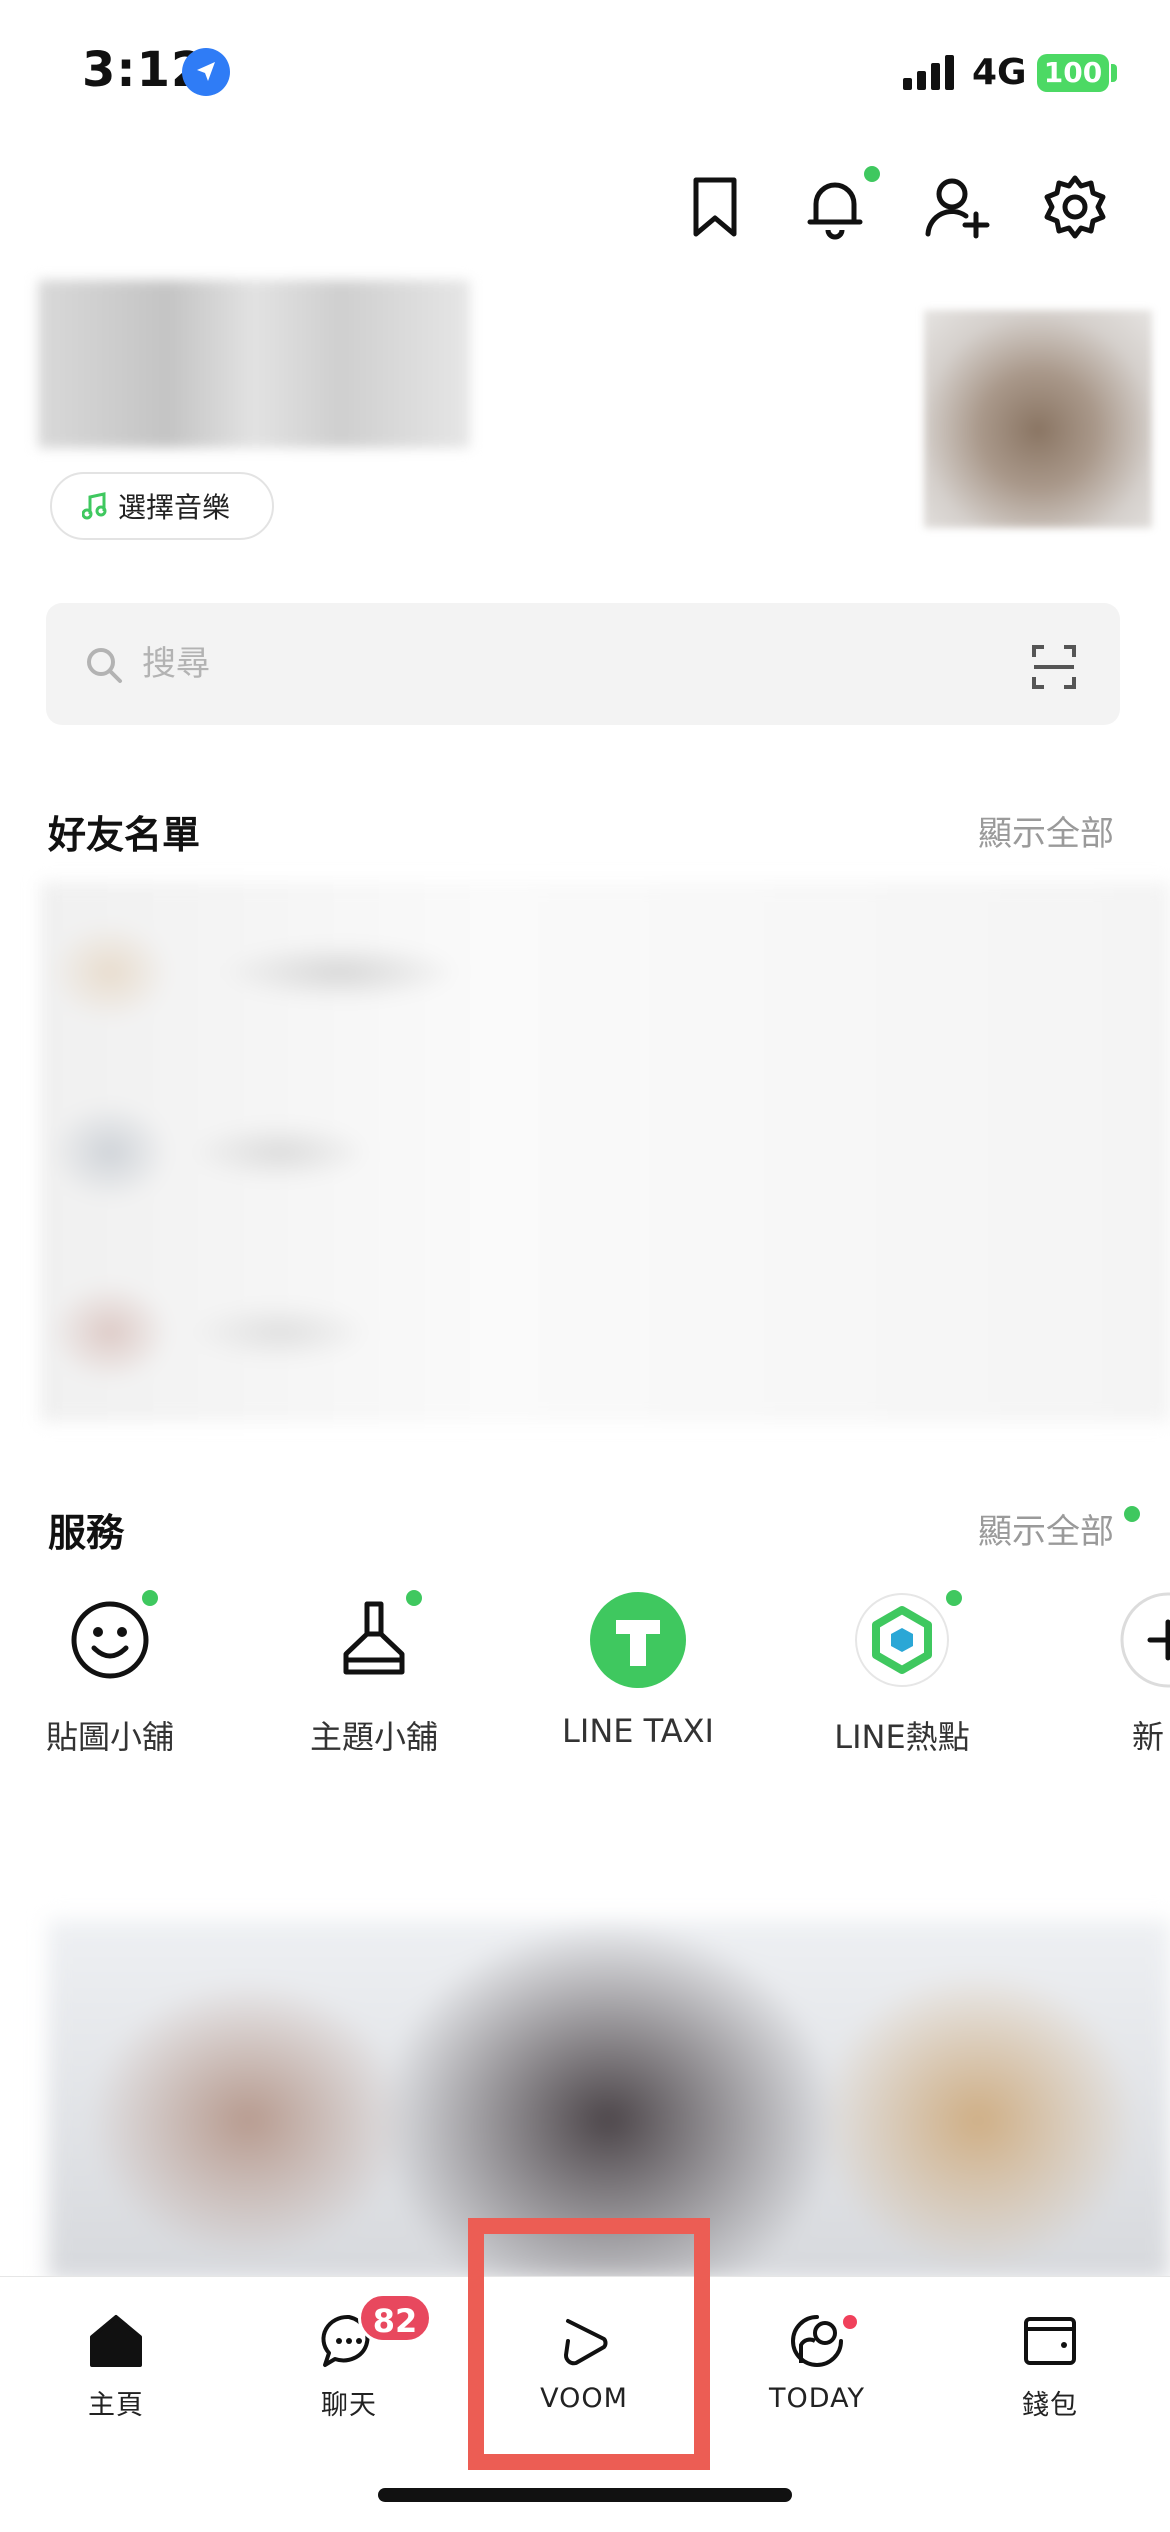  Describe the element at coordinates (817, 2398) in the screenshot. I see `tab-label: TODAY` at that location.